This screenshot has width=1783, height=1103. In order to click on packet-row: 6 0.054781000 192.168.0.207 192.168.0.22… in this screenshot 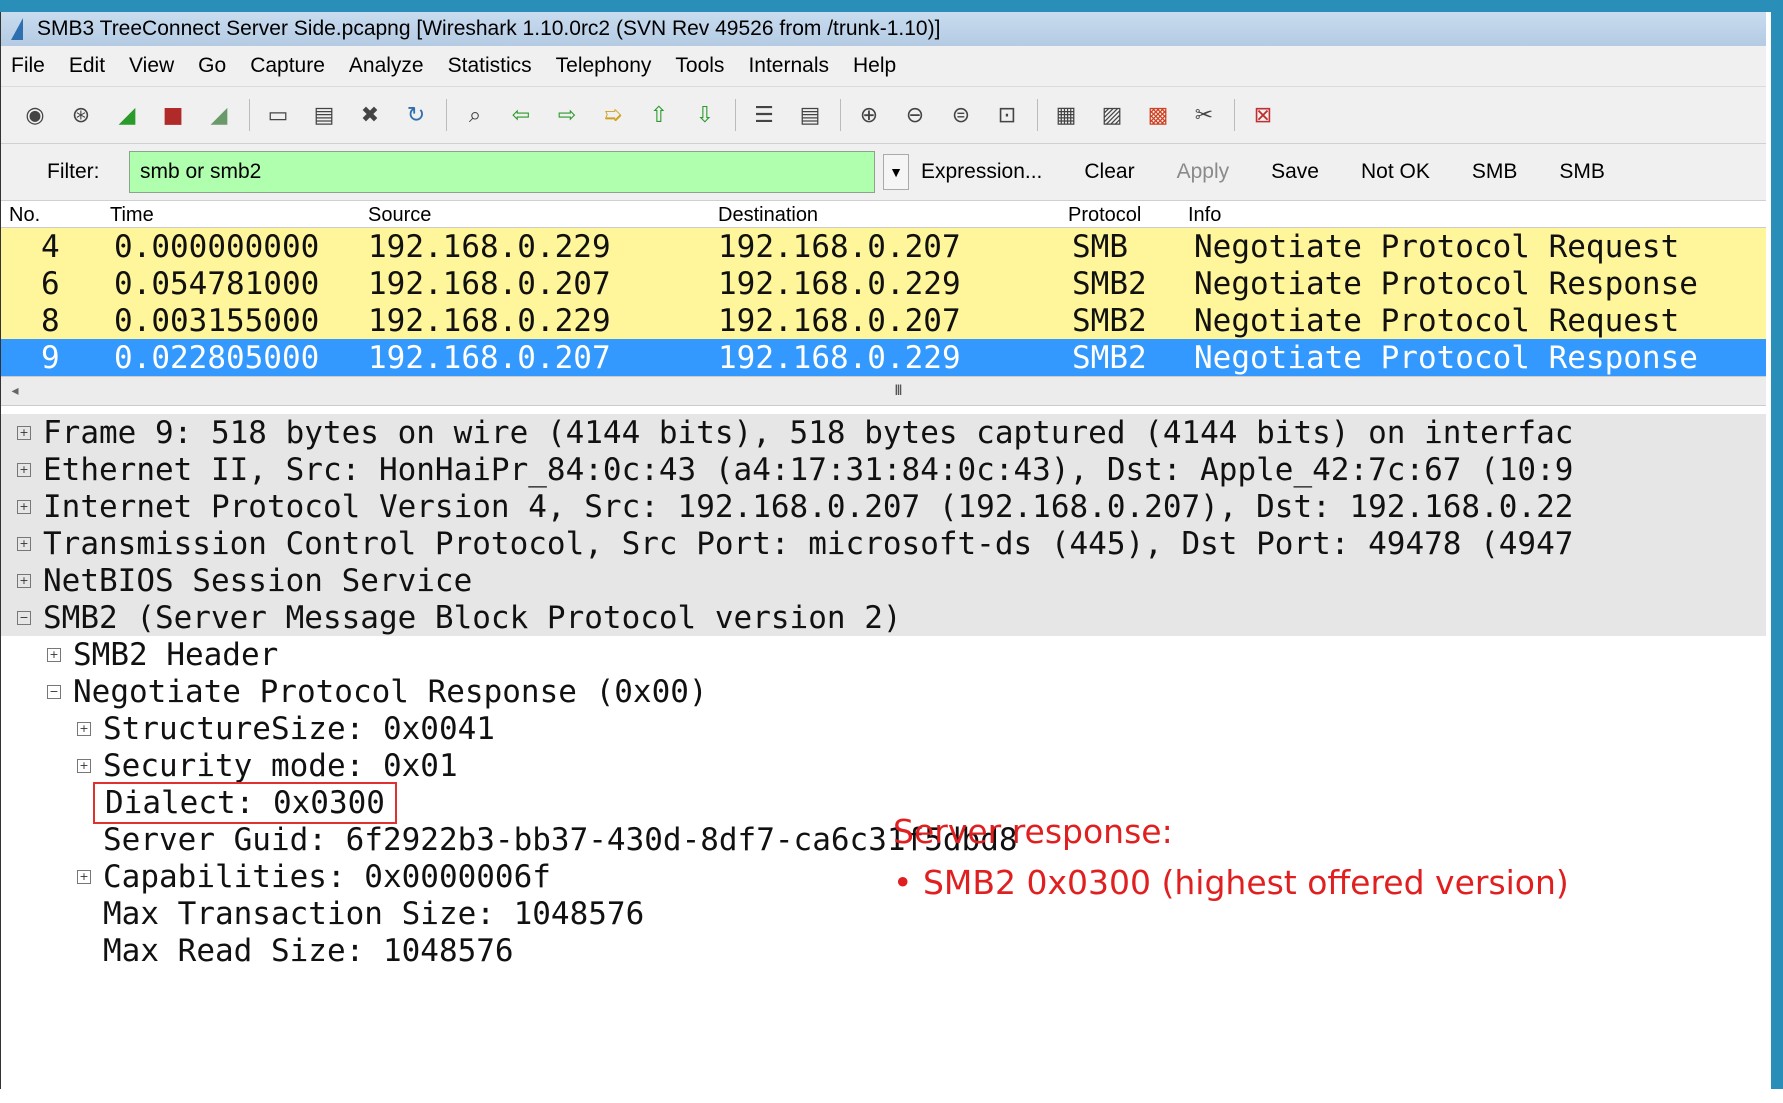, I will do `click(883, 283)`.